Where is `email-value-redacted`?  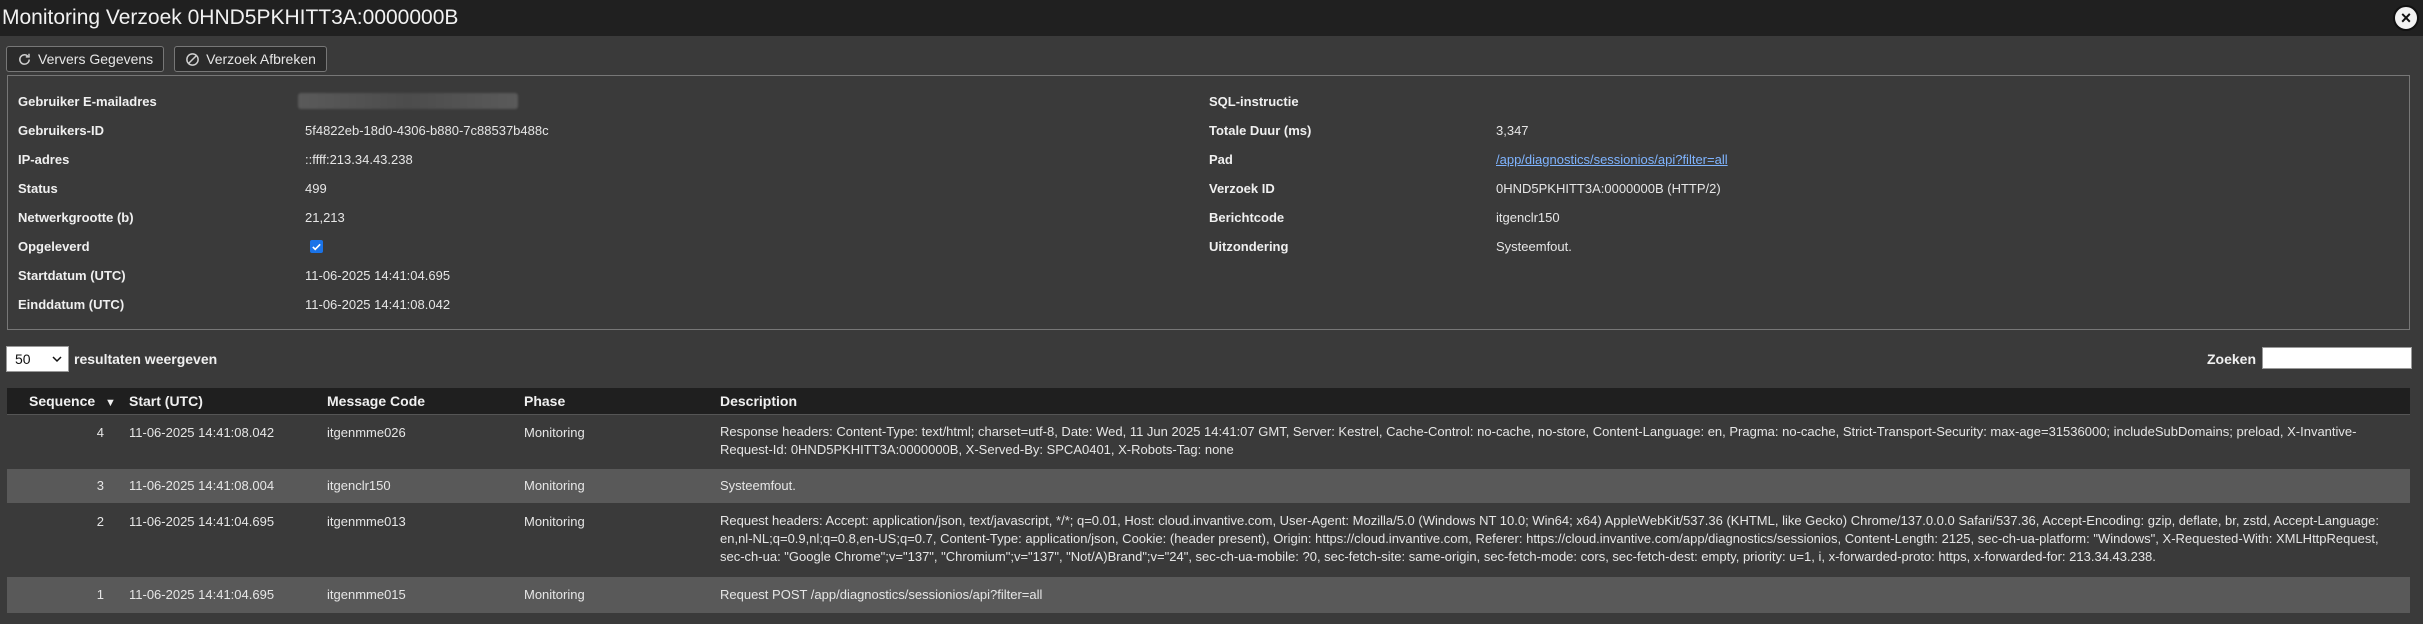 email-value-redacted is located at coordinates (408, 101).